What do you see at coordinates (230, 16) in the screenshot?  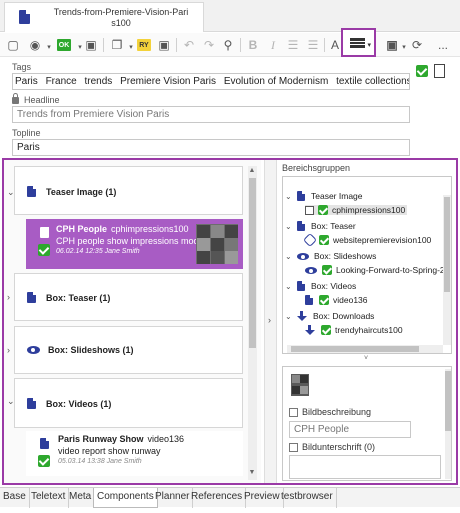 I see `document-tab-bar: Trends-from-Premiere-Vision-Pari s100` at bounding box center [230, 16].